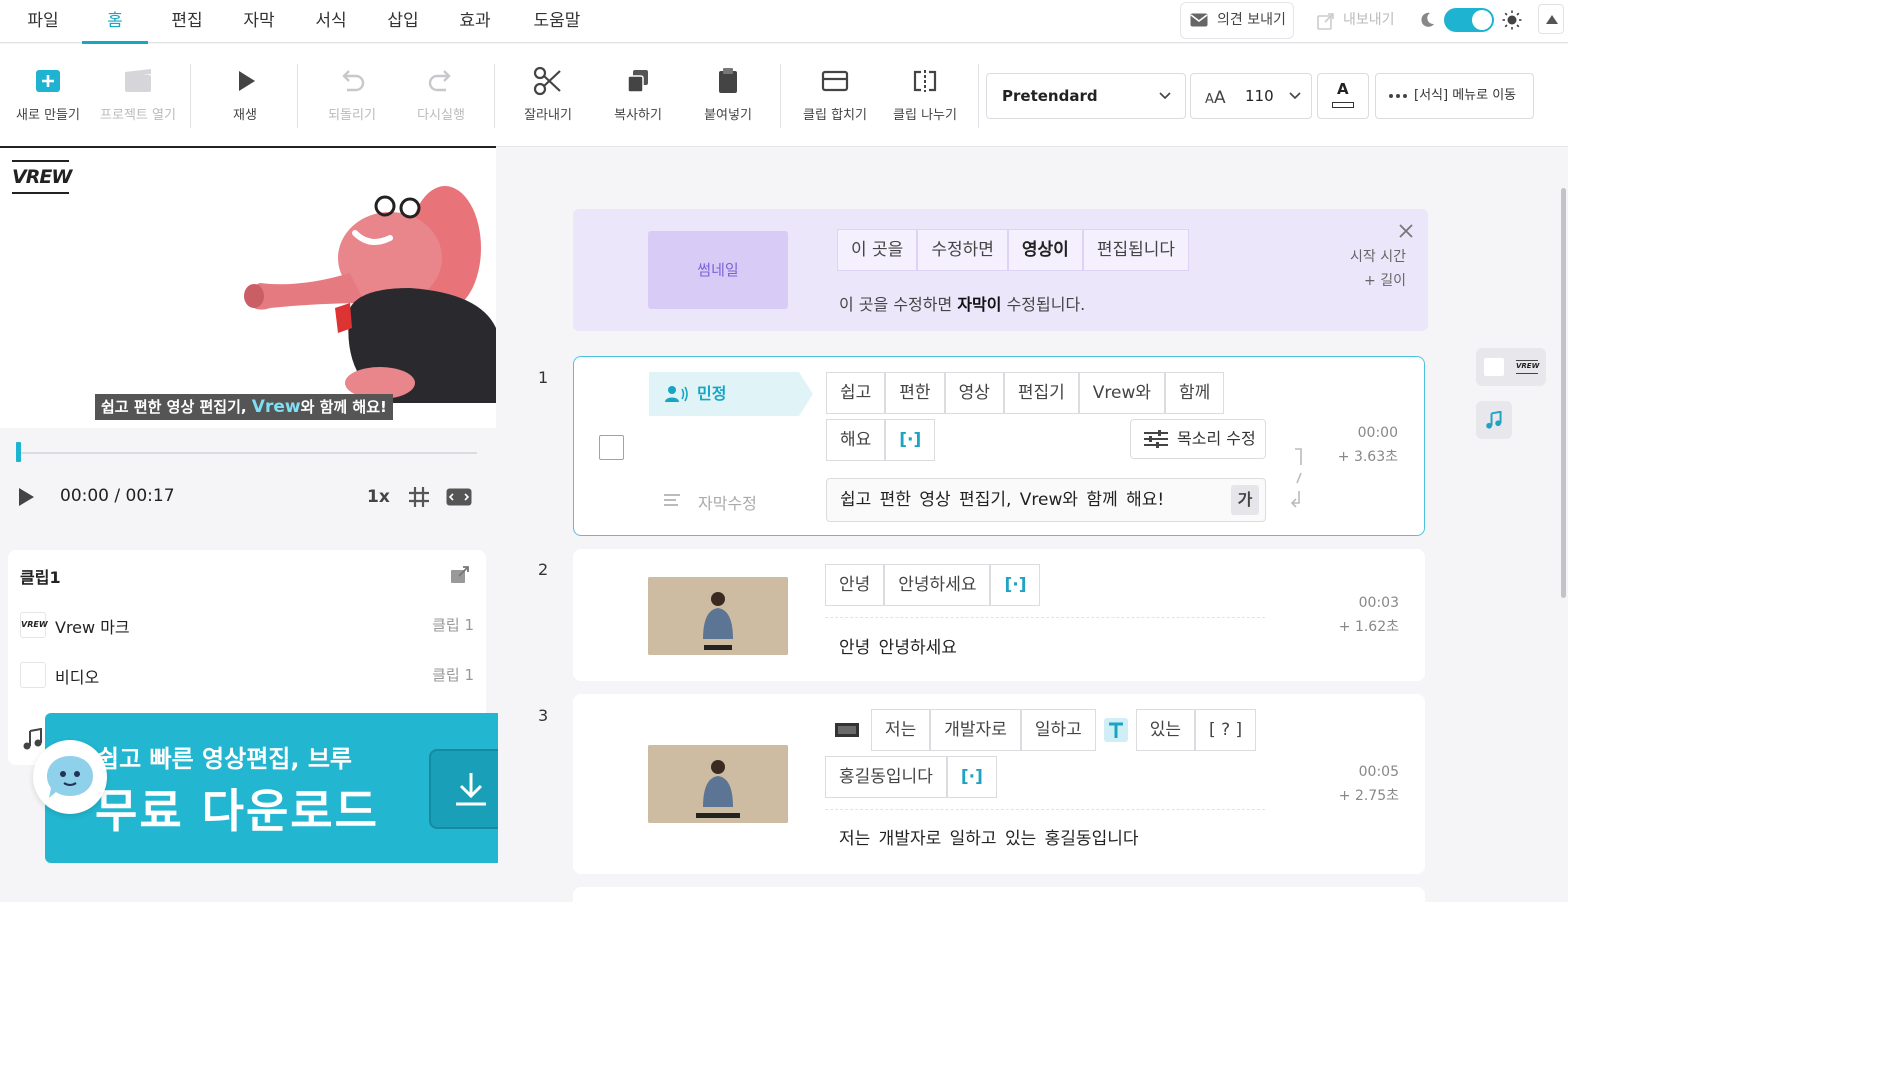 This screenshot has height=1087, width=1890. I want to click on ad-title: 무료 다운로드, so click(237, 811).